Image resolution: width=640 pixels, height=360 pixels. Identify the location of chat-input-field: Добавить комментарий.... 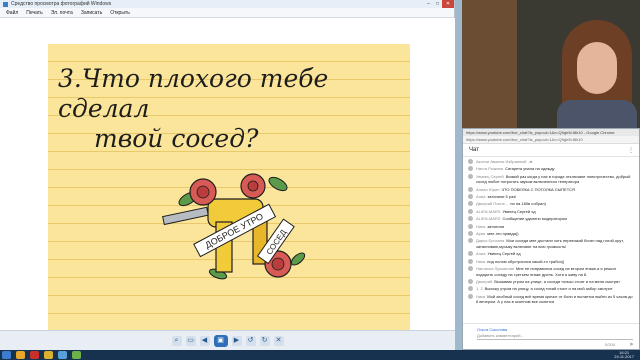
(555, 336).